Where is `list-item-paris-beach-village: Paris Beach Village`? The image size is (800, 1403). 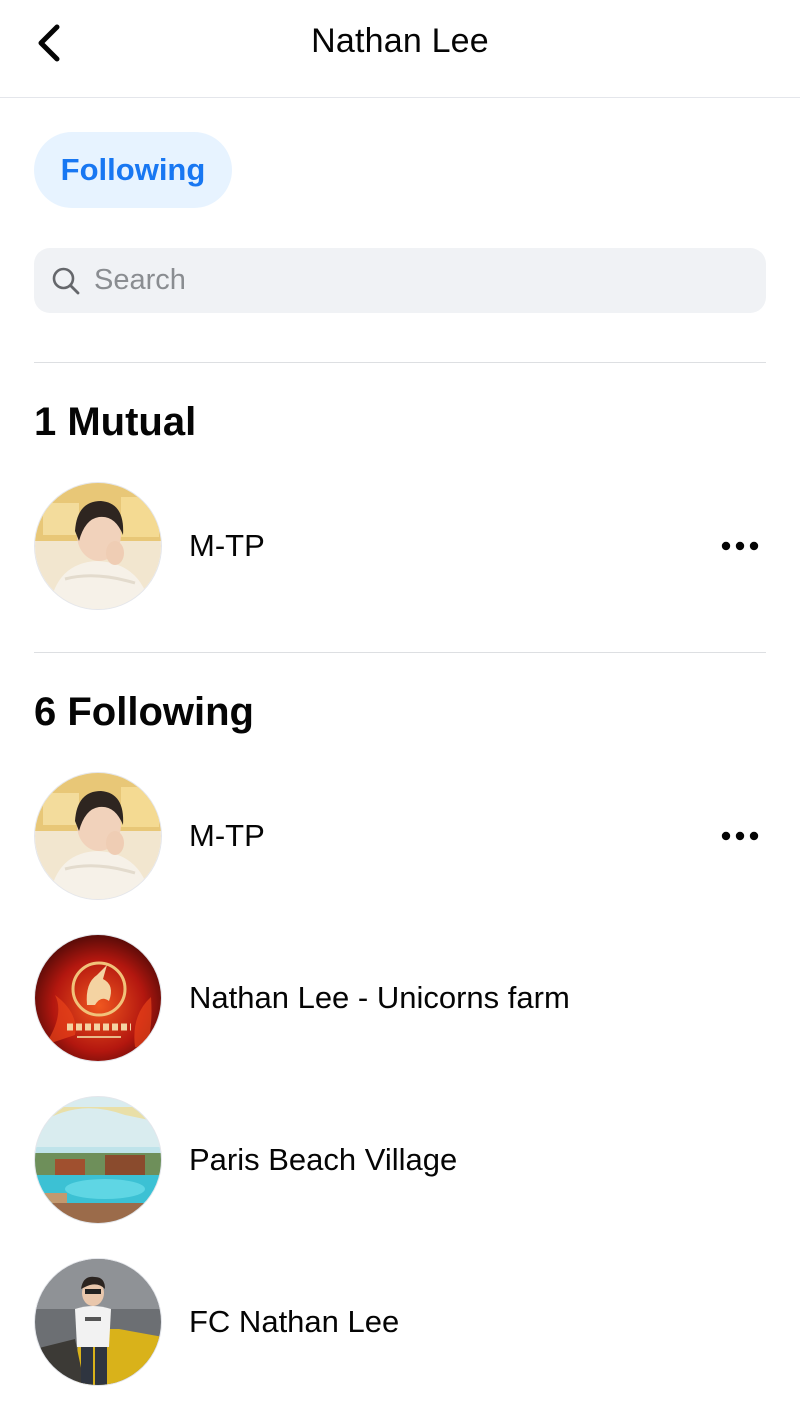
list-item-paris-beach-village: Paris Beach Village is located at coordinates (400, 1160).